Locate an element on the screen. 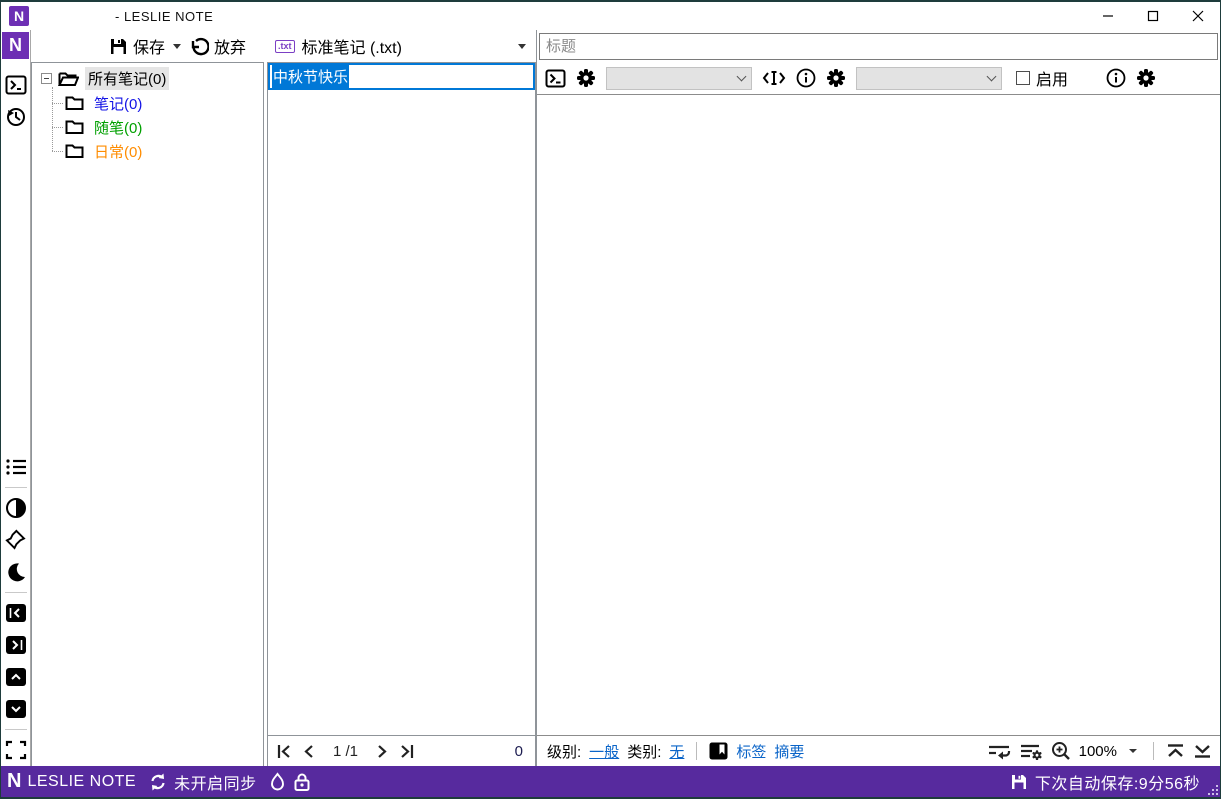  scroll-to-bottom-button is located at coordinates (1202, 751).